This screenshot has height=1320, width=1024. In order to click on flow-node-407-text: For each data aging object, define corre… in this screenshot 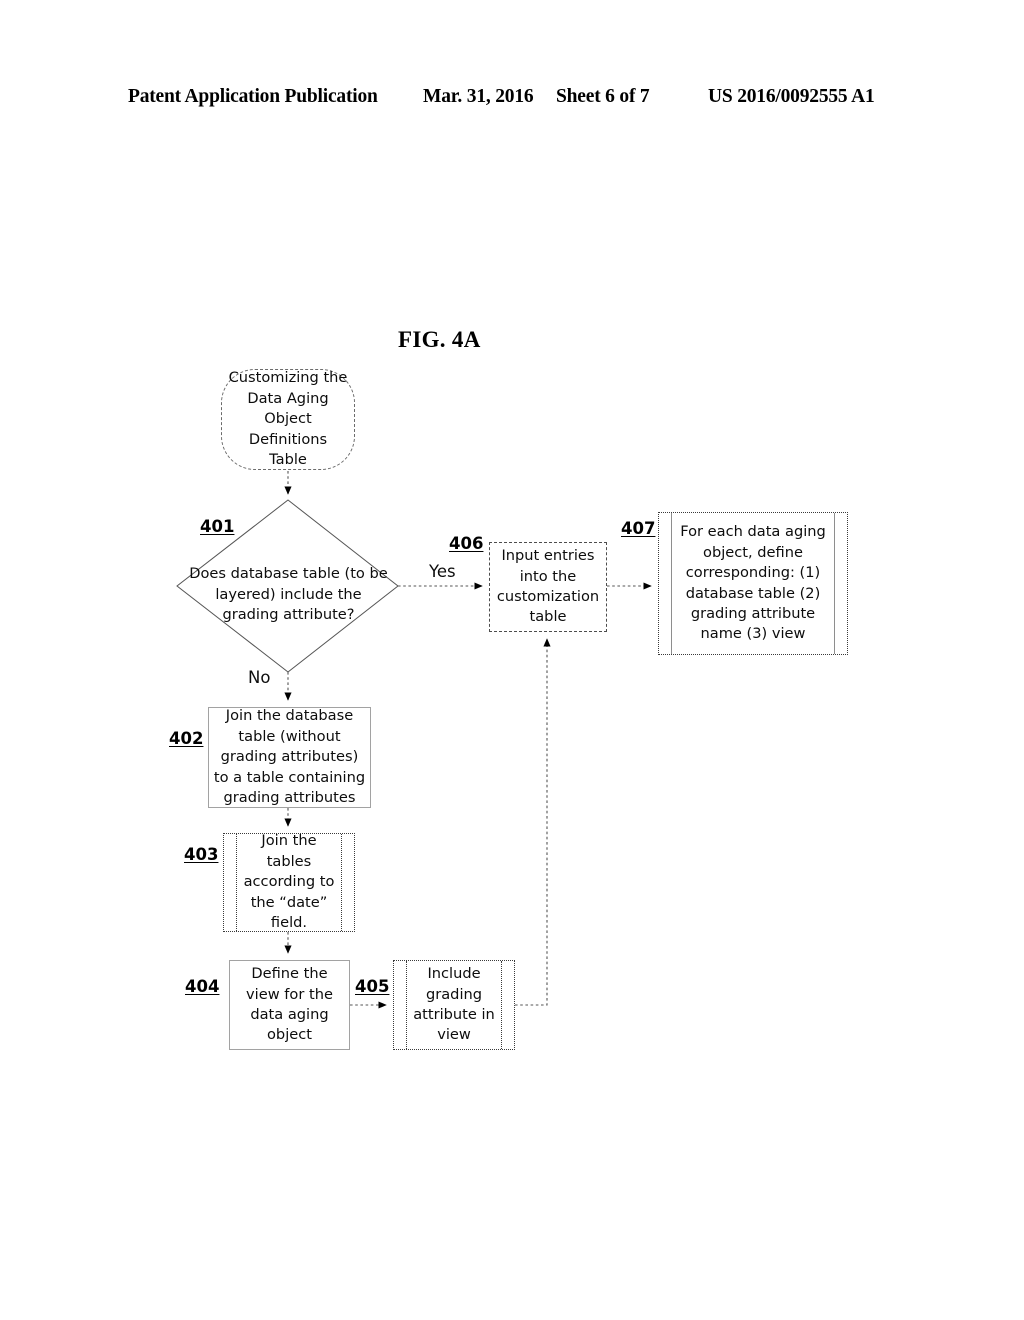, I will do `click(753, 583)`.